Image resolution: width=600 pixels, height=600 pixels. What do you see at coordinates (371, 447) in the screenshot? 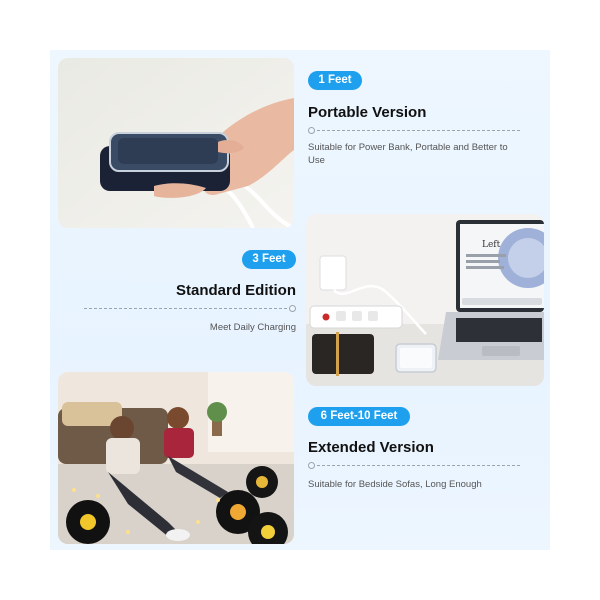
I see `section-title-extended: Extended Version` at bounding box center [371, 447].